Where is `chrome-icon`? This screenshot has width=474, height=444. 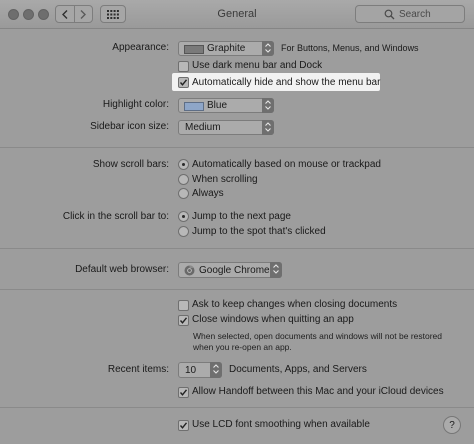
chrome-icon is located at coordinates (189, 270).